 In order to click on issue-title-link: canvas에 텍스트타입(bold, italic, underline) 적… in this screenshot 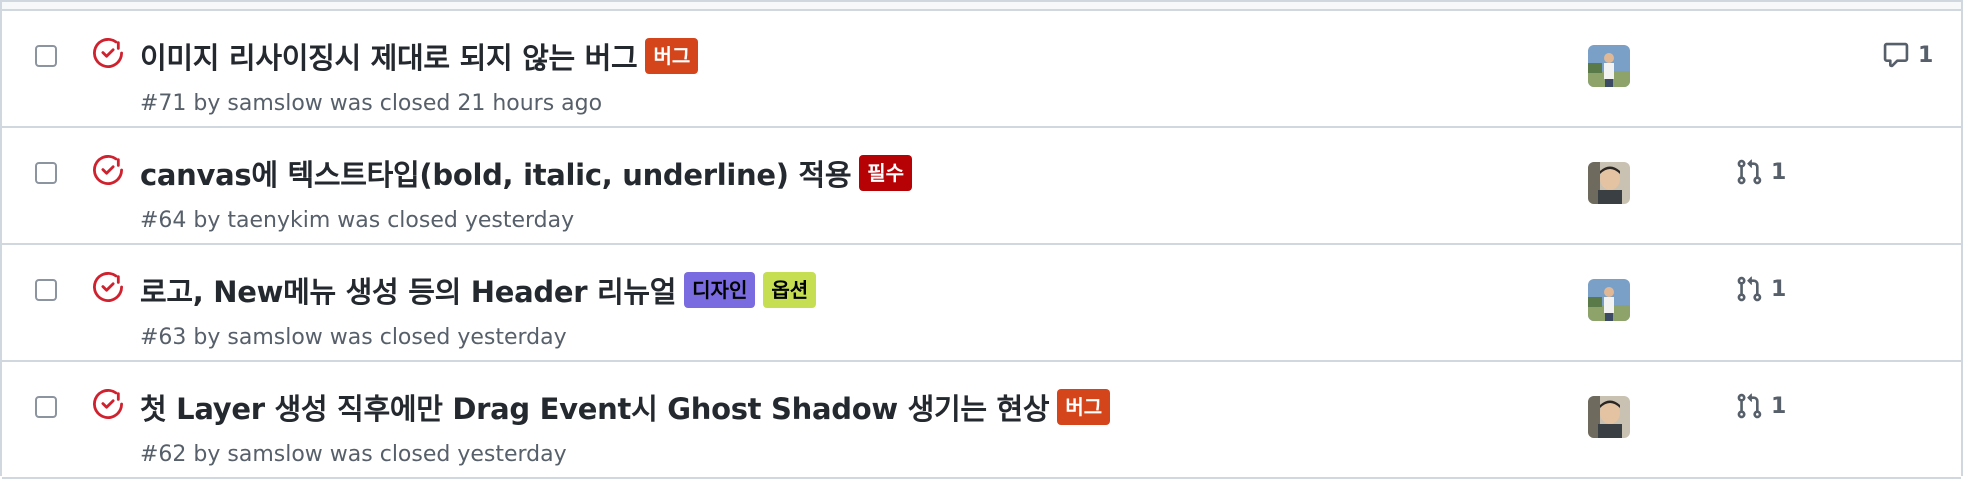, I will do `click(496, 173)`.